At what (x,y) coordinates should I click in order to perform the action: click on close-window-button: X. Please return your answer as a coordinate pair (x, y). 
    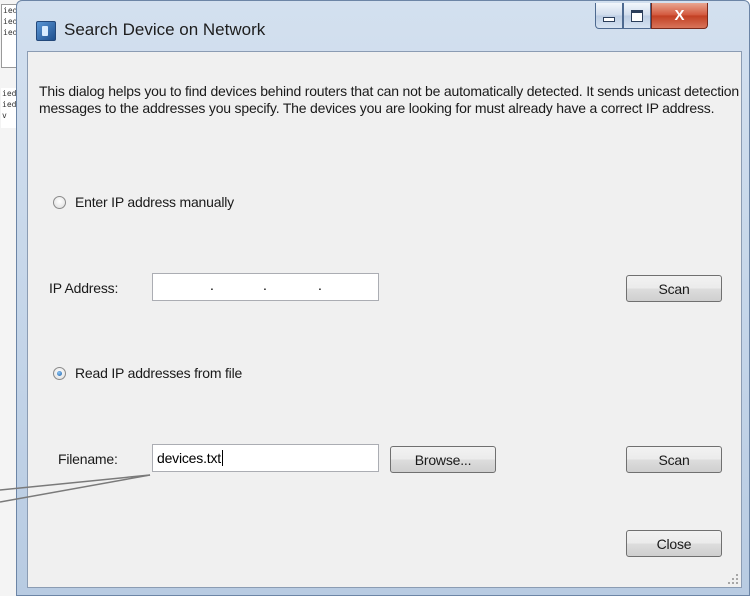
    Looking at the image, I should click on (679, 16).